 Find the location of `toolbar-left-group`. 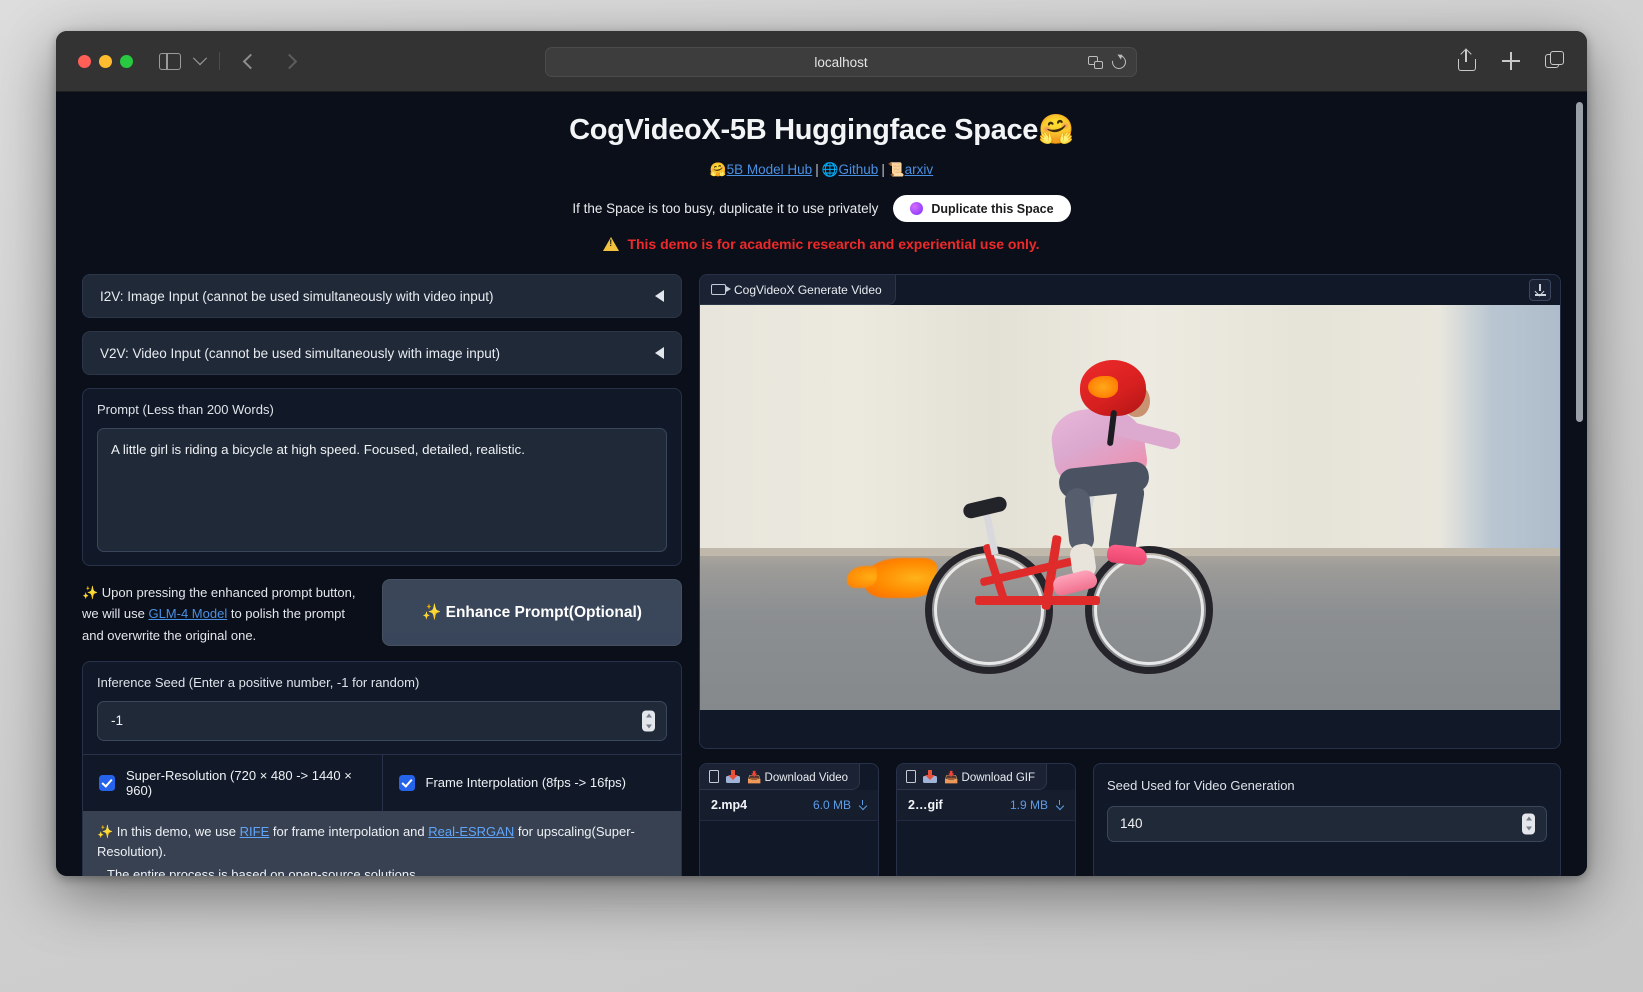

toolbar-left-group is located at coordinates (232, 60).